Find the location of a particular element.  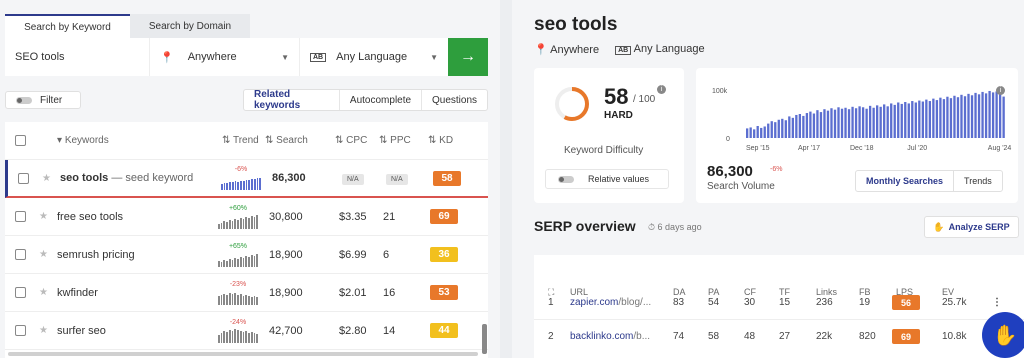

kd-badge: 58 is located at coordinates (447, 178).